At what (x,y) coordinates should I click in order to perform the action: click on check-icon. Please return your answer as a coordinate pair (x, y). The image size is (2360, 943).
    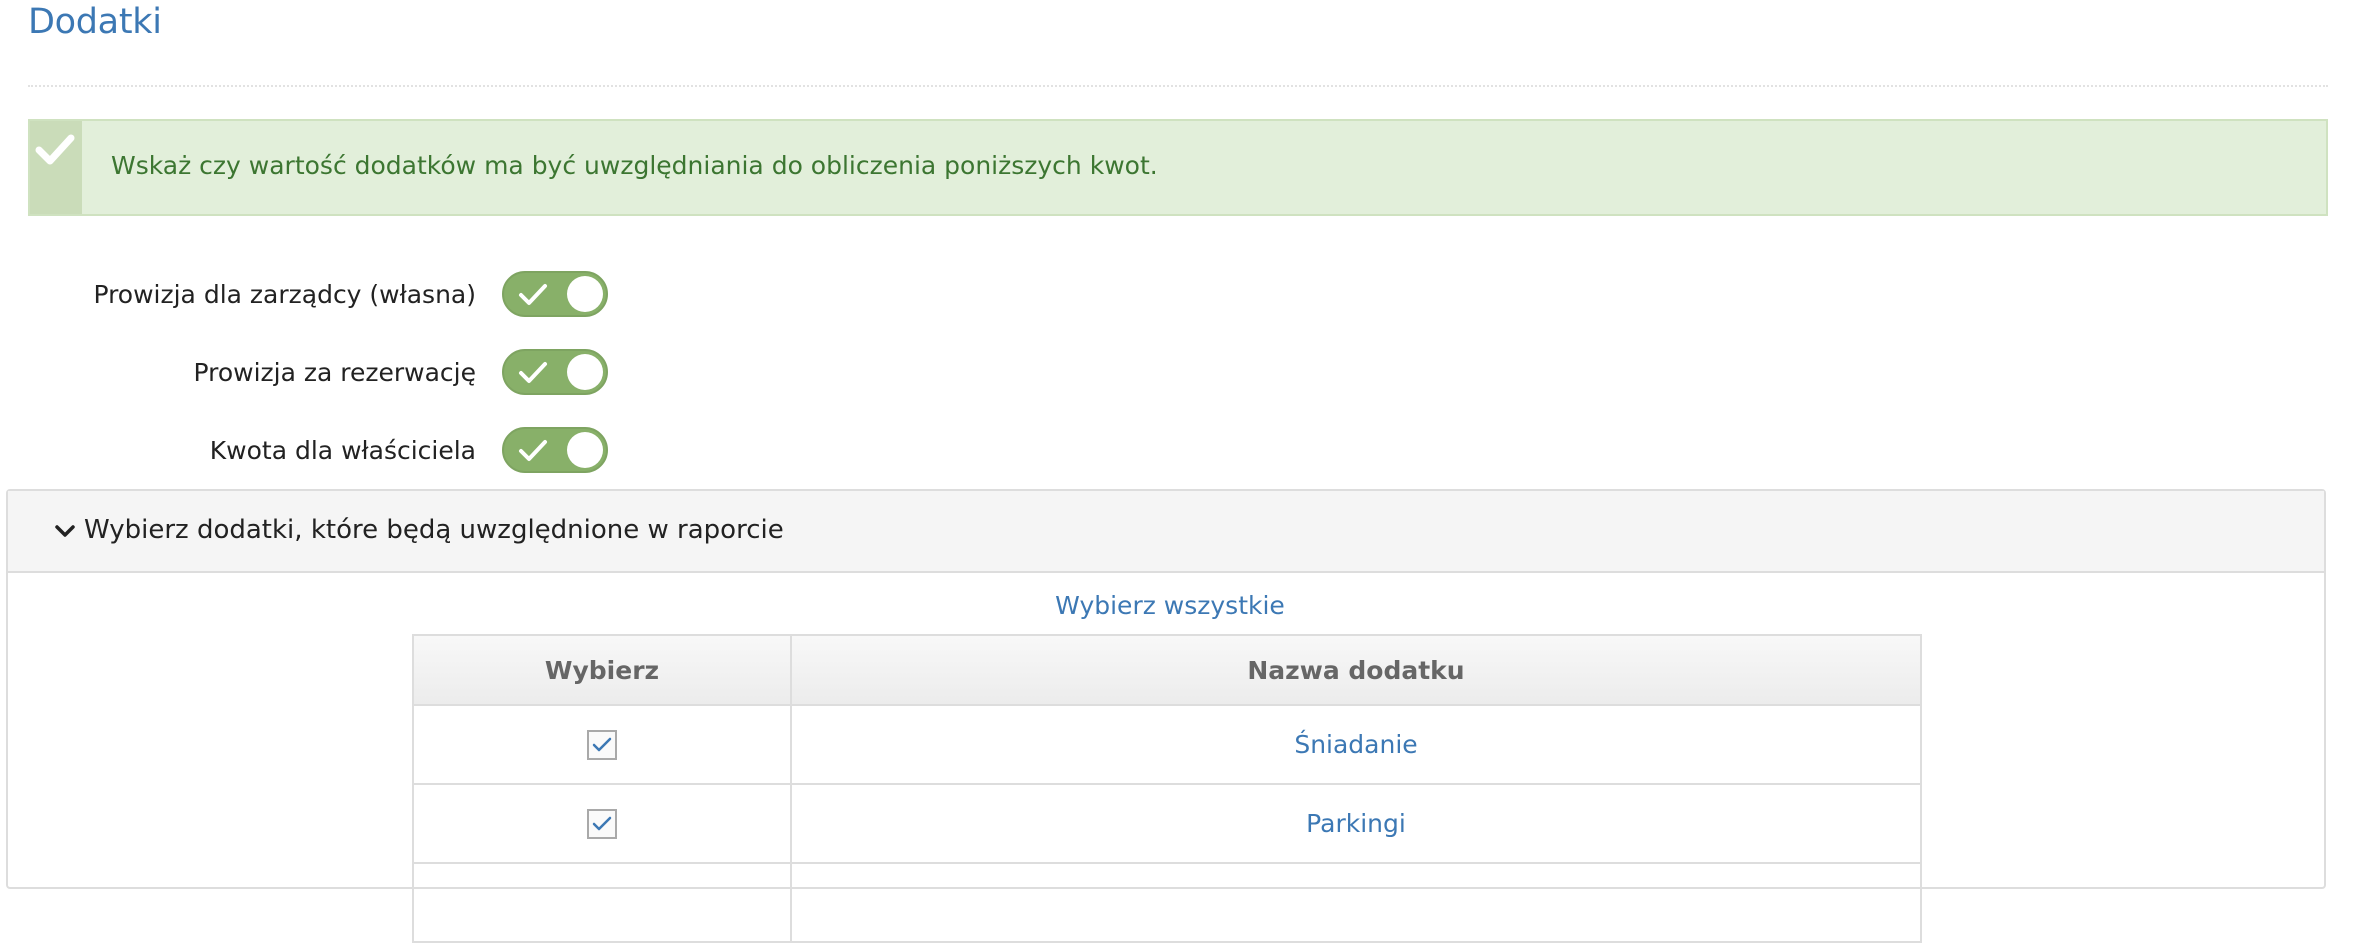
    Looking at the image, I should click on (56, 167).